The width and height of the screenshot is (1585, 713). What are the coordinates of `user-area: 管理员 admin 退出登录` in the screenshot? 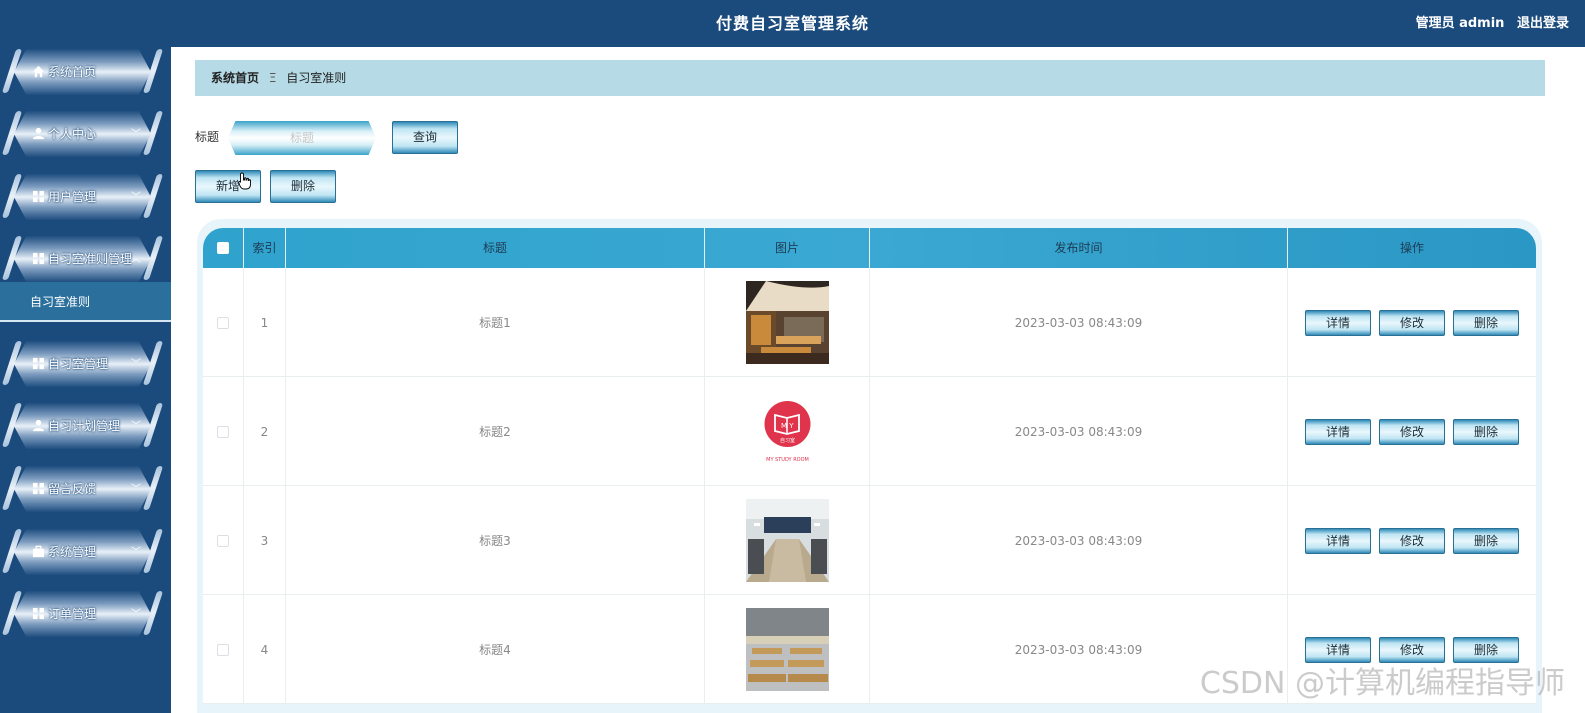 It's located at (1488, 23).